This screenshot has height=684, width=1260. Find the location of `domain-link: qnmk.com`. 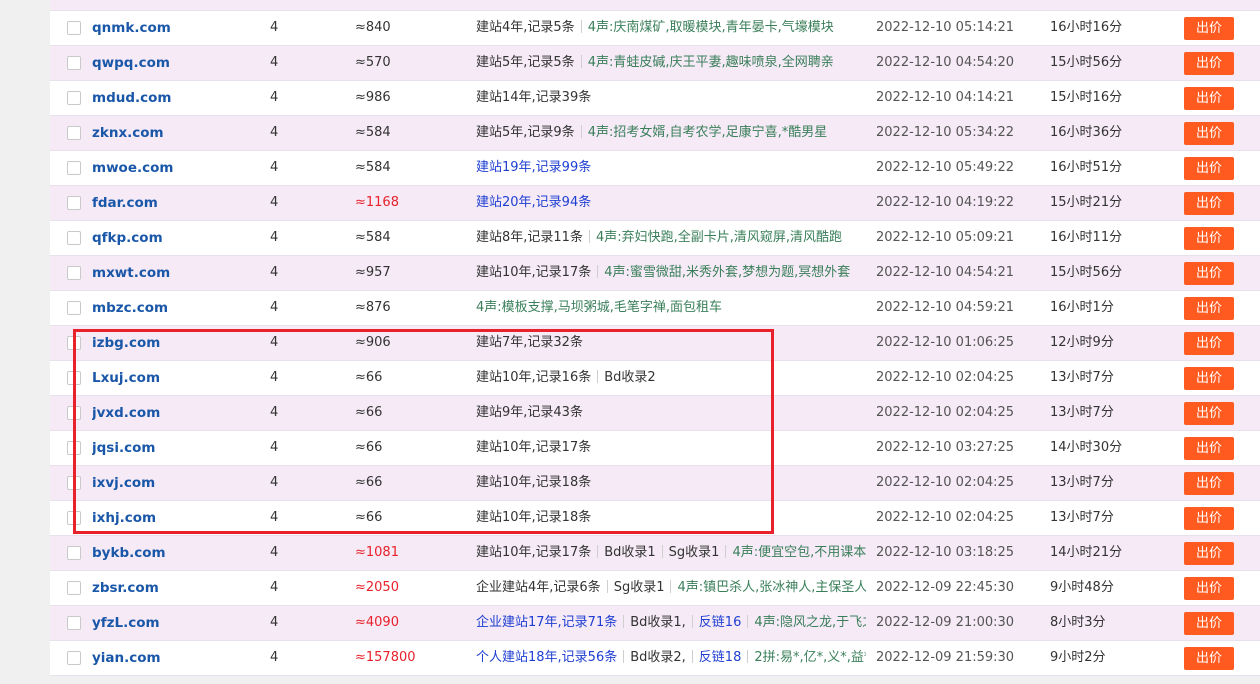

domain-link: qnmk.com is located at coordinates (177, 28).